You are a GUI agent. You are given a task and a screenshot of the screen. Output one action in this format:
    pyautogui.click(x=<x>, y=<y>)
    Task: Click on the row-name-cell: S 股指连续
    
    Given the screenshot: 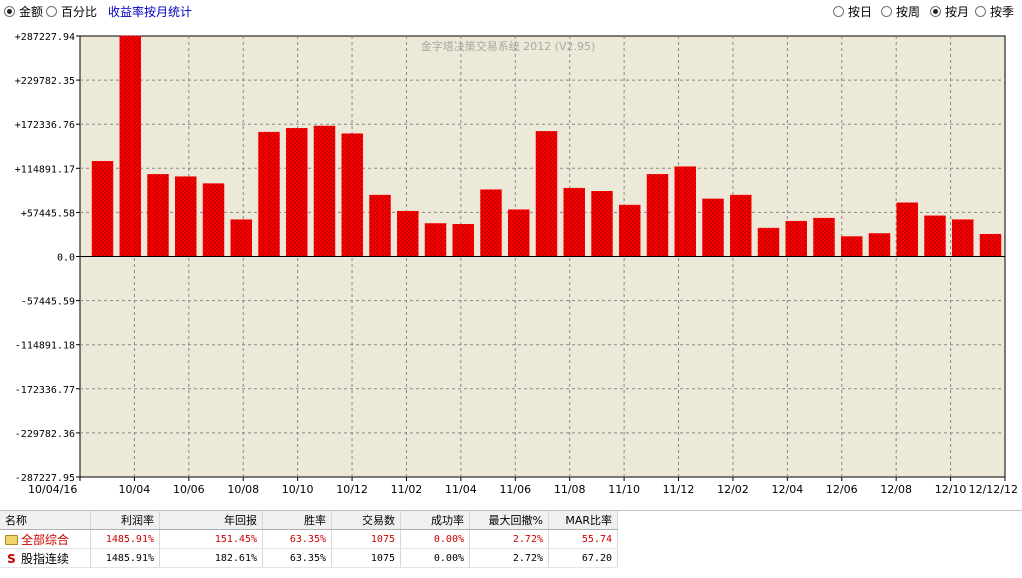 What is the action you would take?
    pyautogui.click(x=45, y=558)
    